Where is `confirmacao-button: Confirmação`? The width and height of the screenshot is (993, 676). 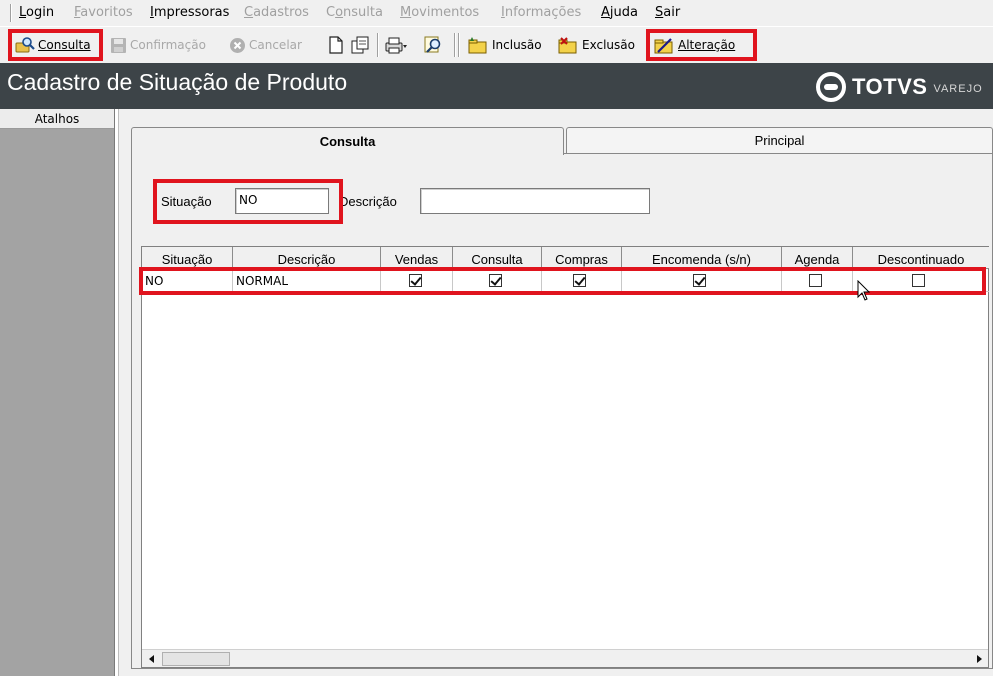 confirmacao-button: Confirmação is located at coordinates (158, 45).